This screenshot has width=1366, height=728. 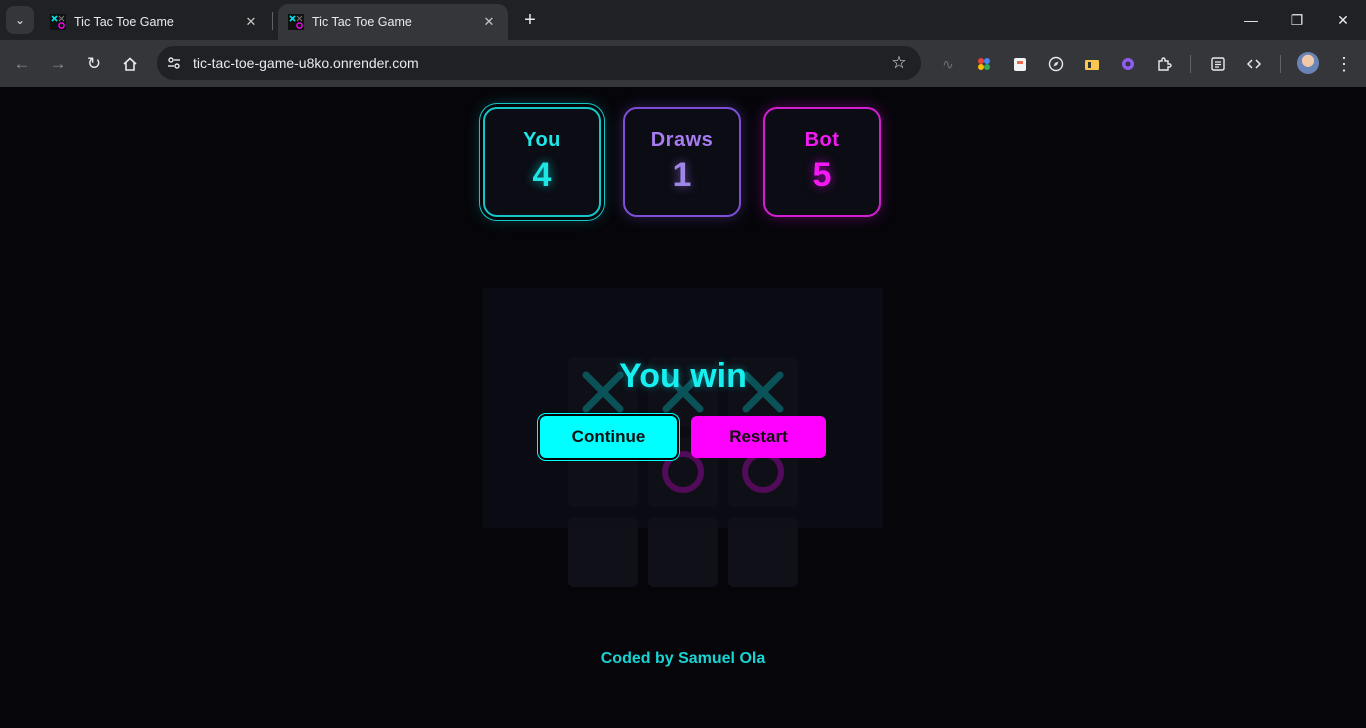 I want to click on arrow-right-icon: →, so click(x=58, y=63).